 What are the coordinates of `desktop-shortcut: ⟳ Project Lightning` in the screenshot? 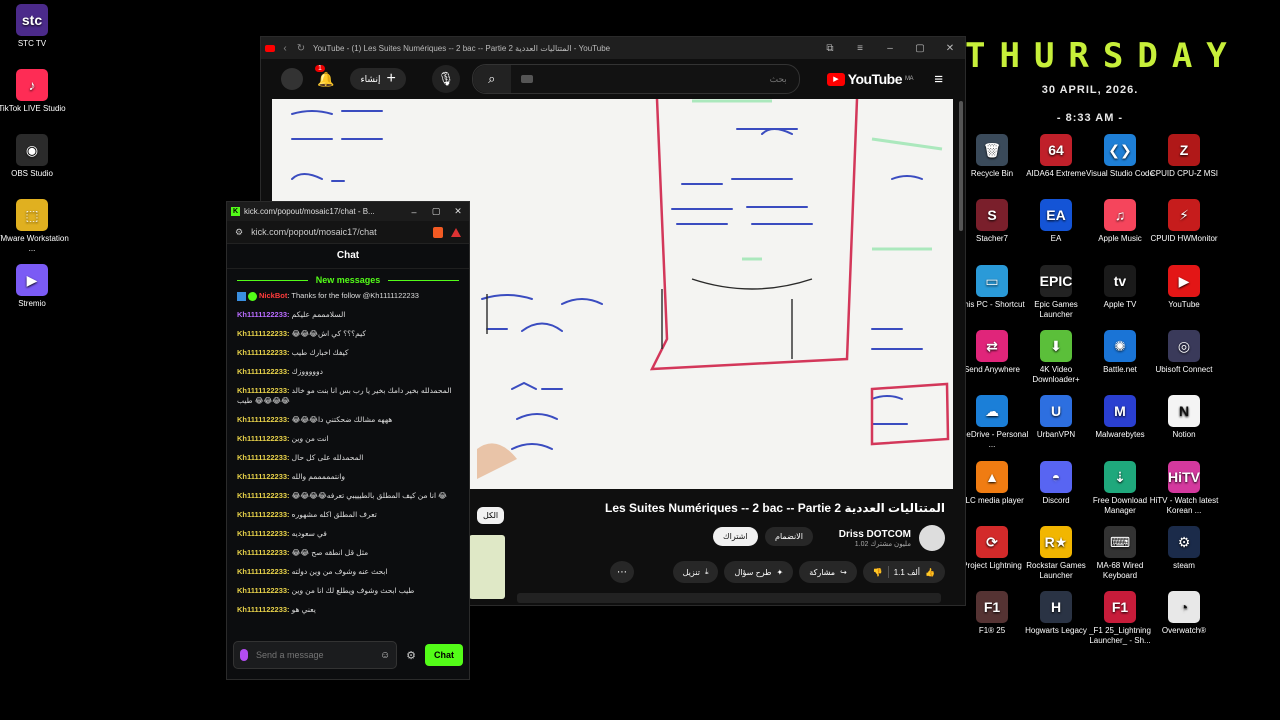 It's located at (992, 548).